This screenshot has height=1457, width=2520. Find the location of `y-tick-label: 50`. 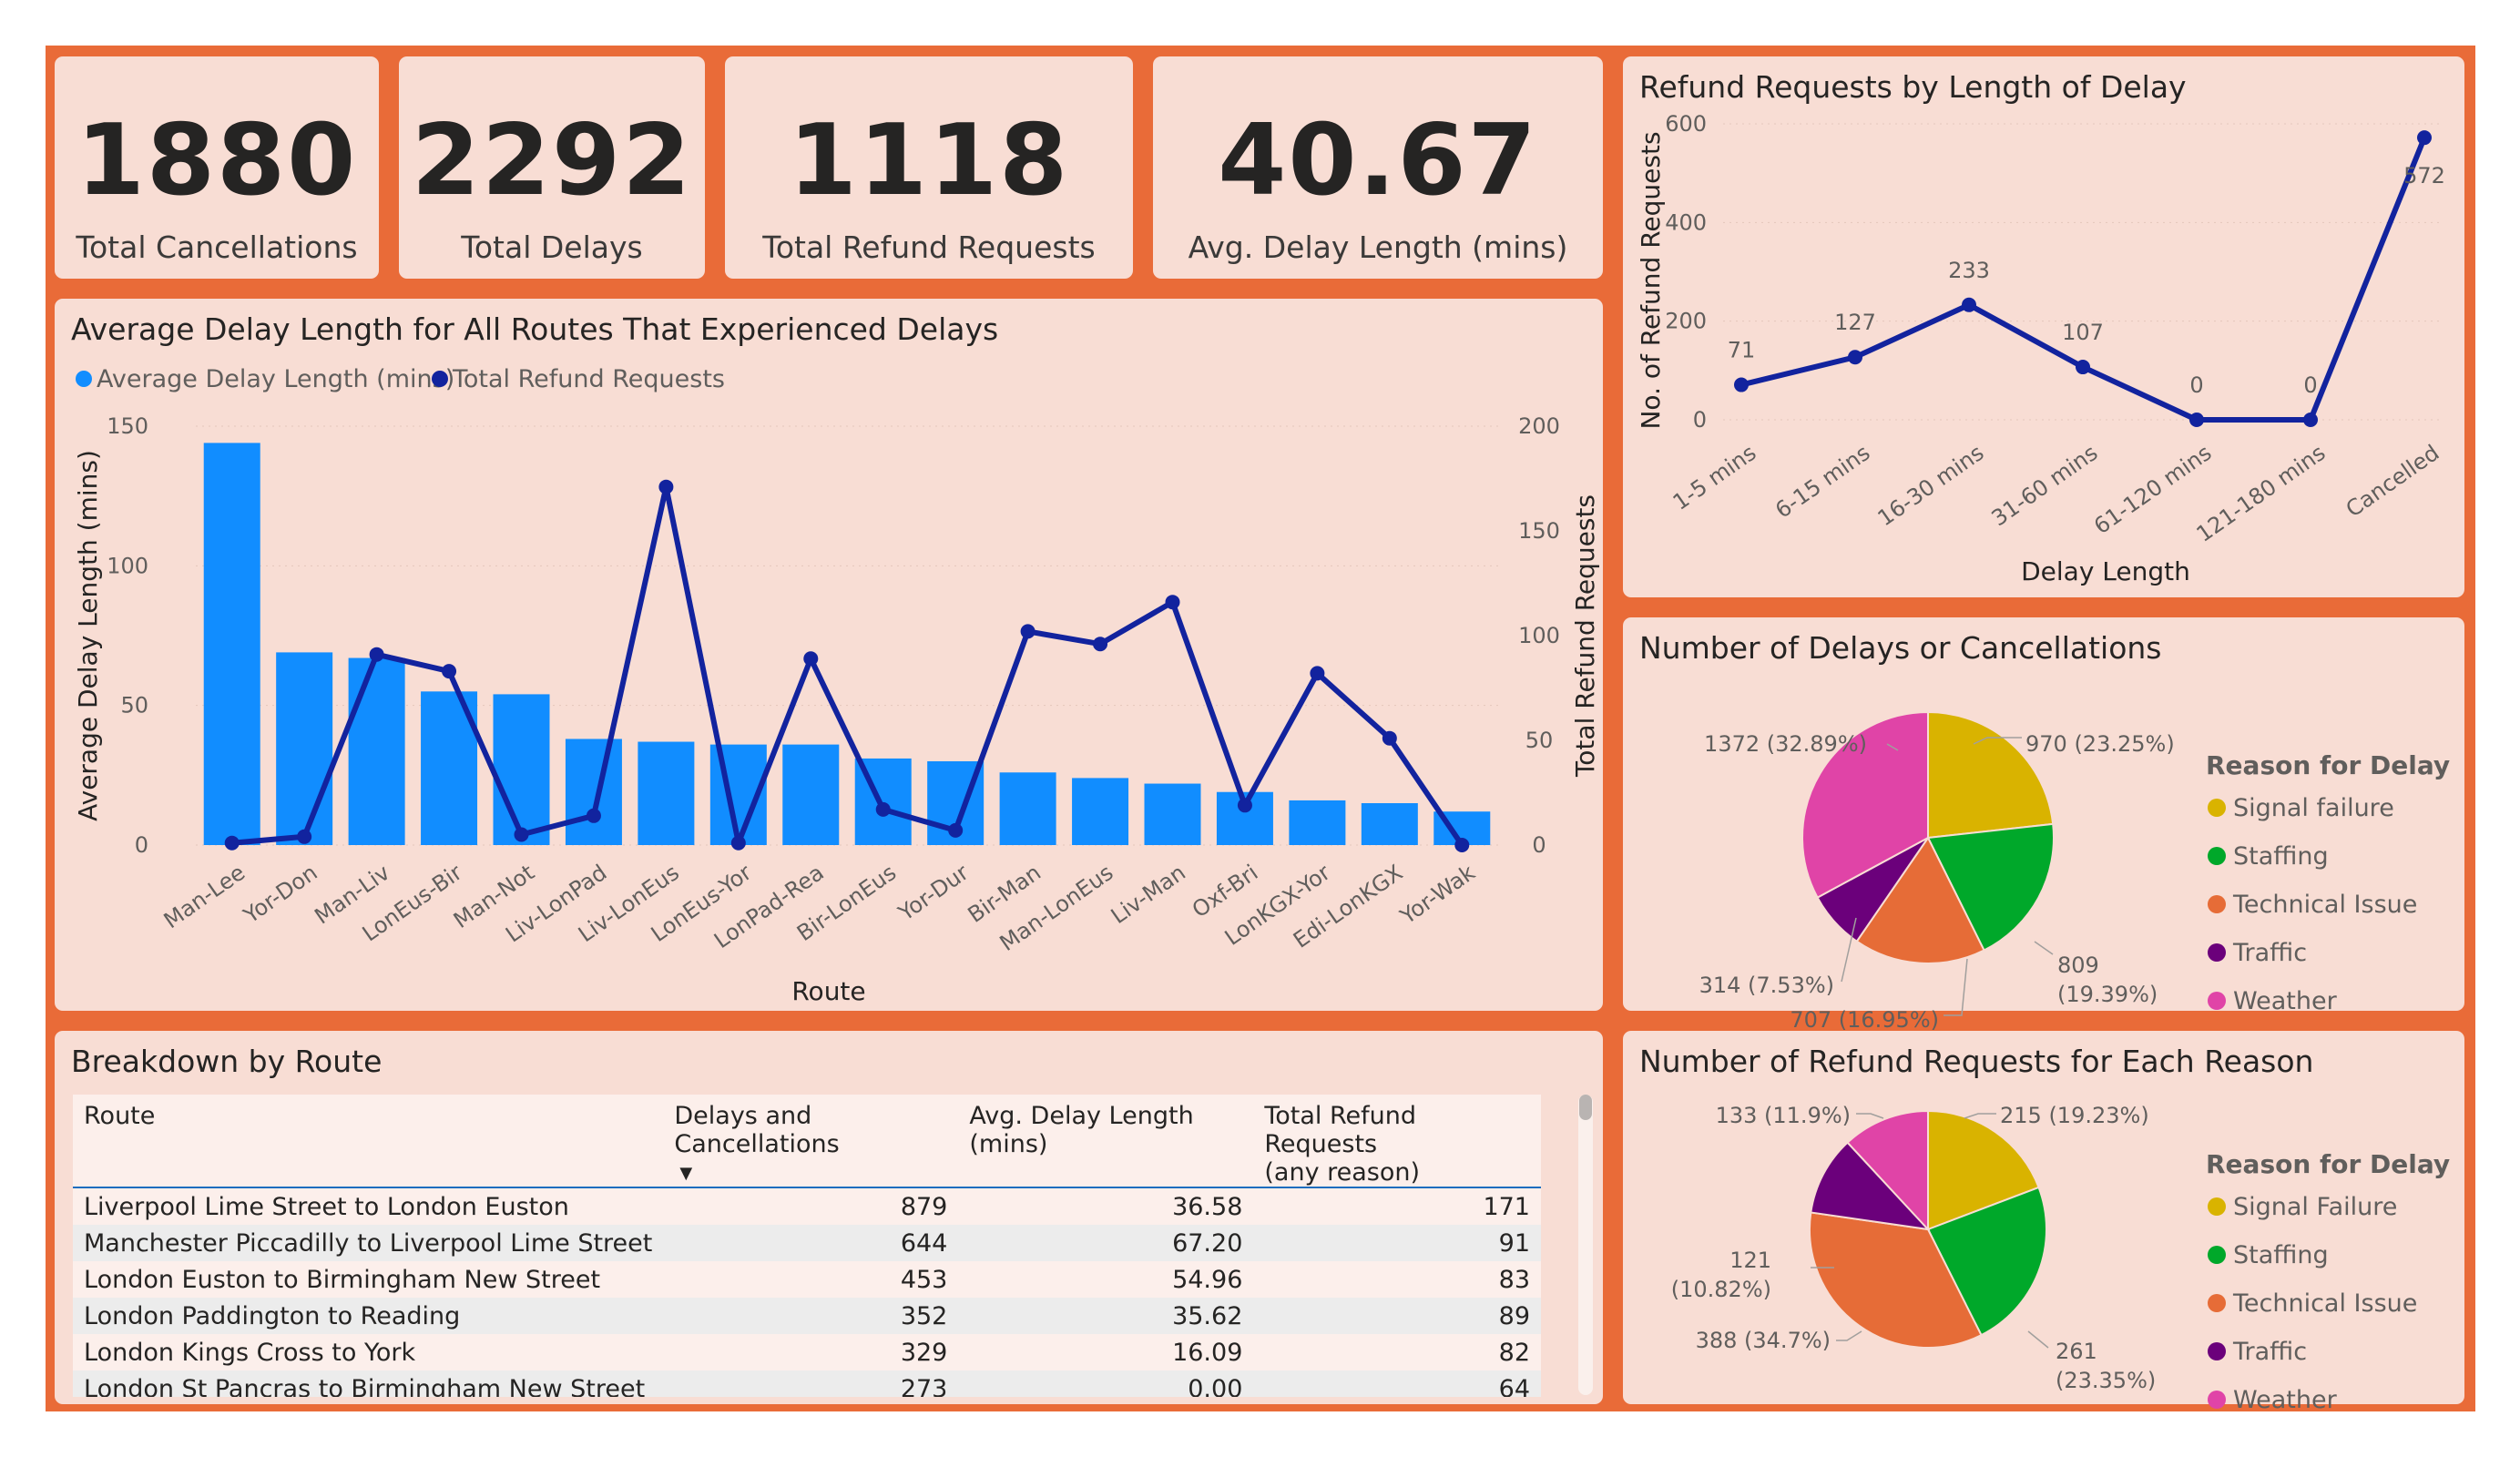

y-tick-label: 50 is located at coordinates (134, 705).